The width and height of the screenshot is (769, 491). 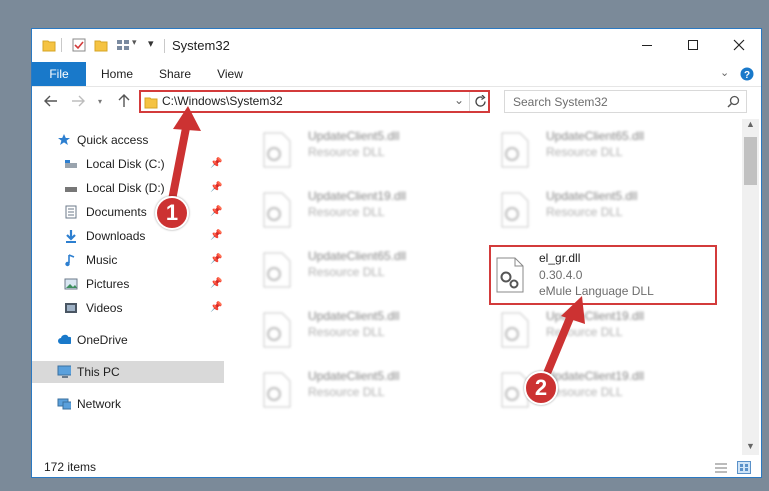 I want to click on step-marker-2: 2, so click(x=541, y=388).